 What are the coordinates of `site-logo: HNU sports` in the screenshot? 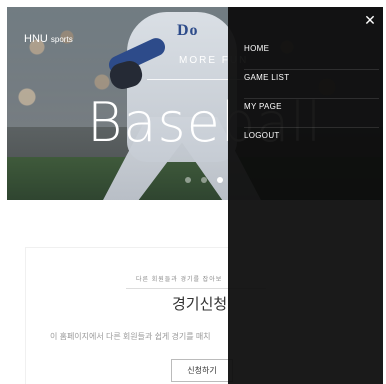 It's located at (48, 39).